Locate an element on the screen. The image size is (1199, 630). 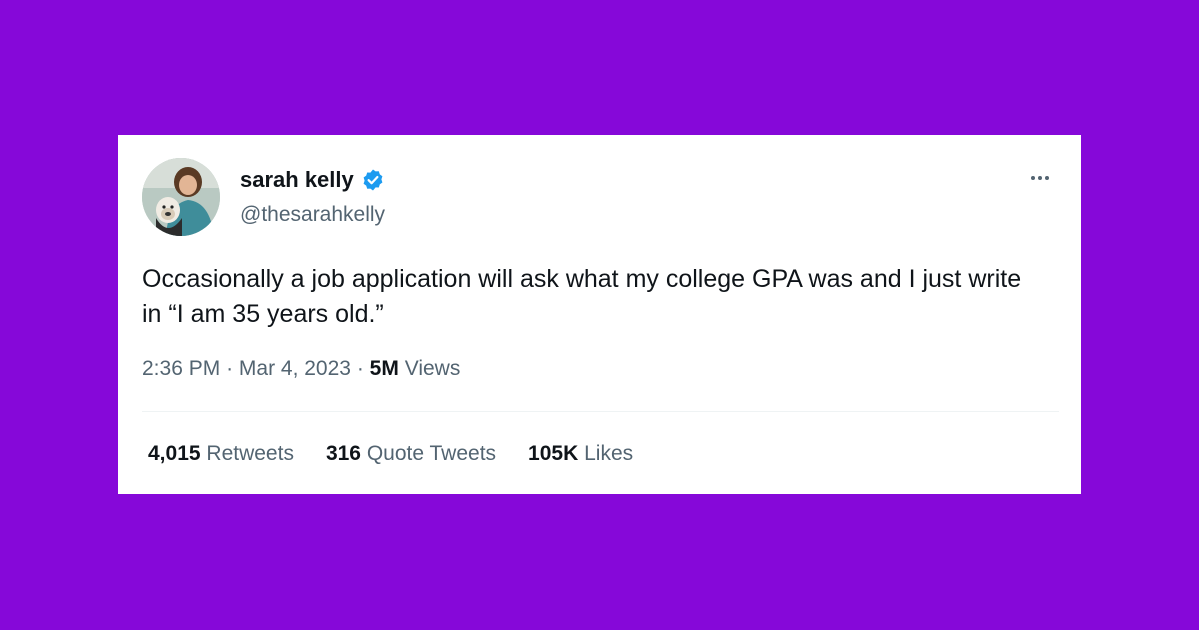
likes-stat: 105K Likes is located at coordinates (580, 454).